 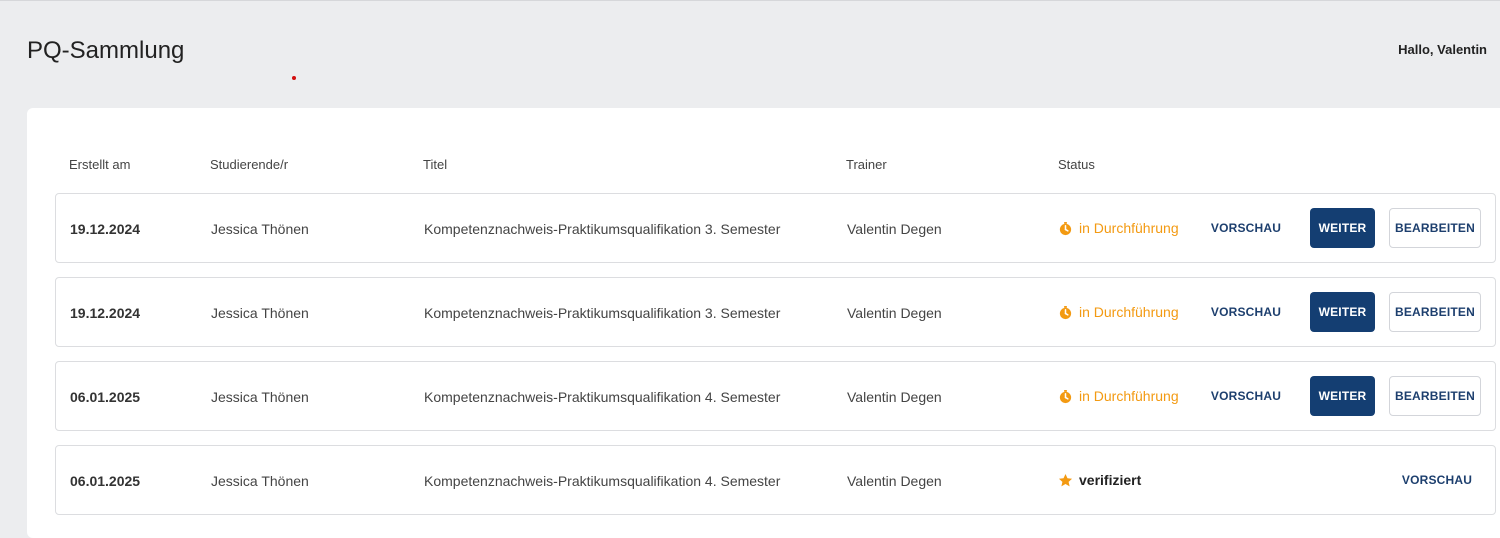 What do you see at coordinates (1076, 164) in the screenshot?
I see `column-header-status: Status` at bounding box center [1076, 164].